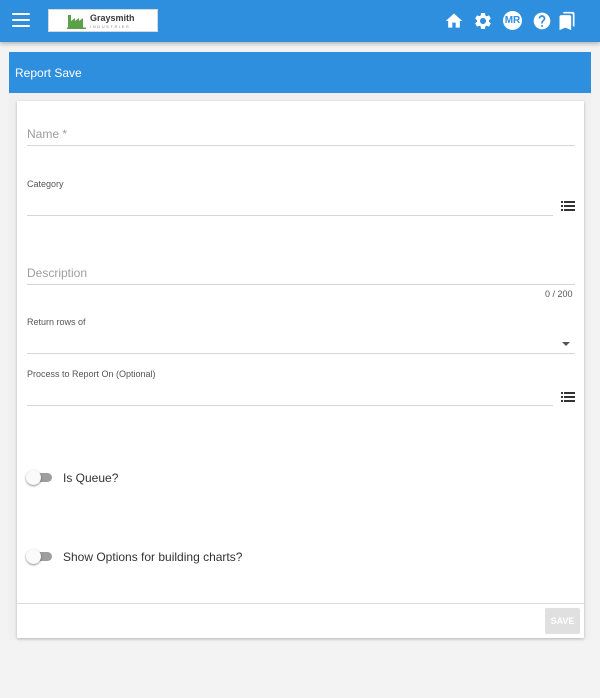 This screenshot has height=698, width=600. What do you see at coordinates (45, 184) in the screenshot?
I see `category-label: Category` at bounding box center [45, 184].